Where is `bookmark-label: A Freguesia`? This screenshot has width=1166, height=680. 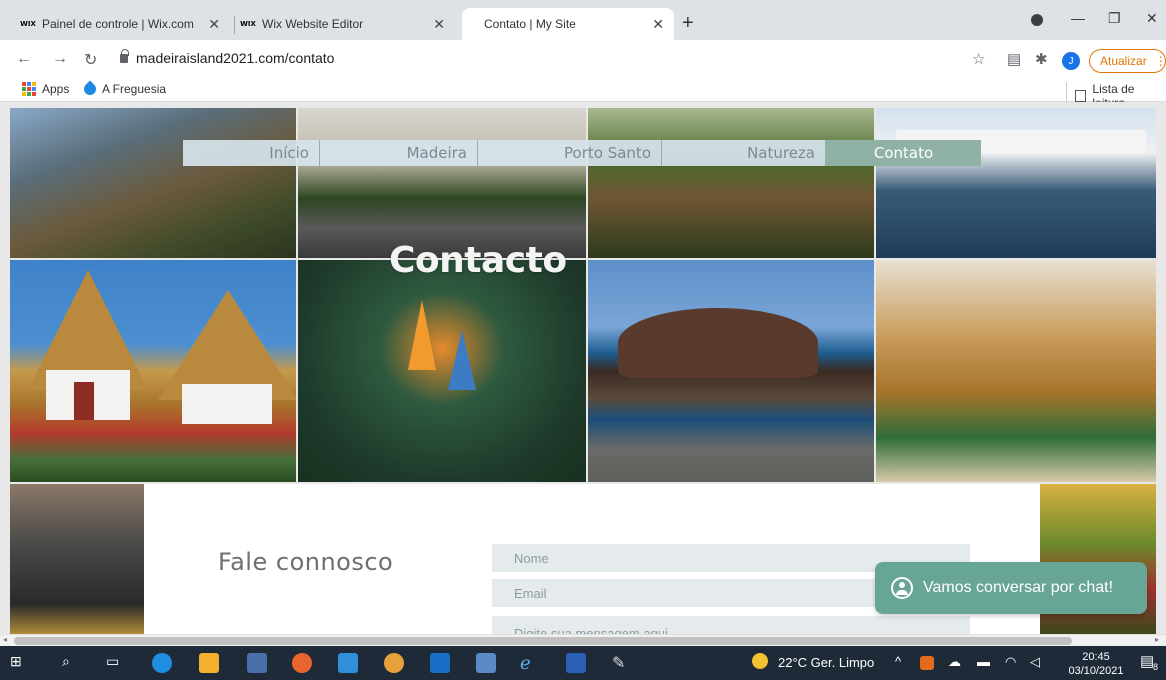 bookmark-label: A Freguesia is located at coordinates (134, 89).